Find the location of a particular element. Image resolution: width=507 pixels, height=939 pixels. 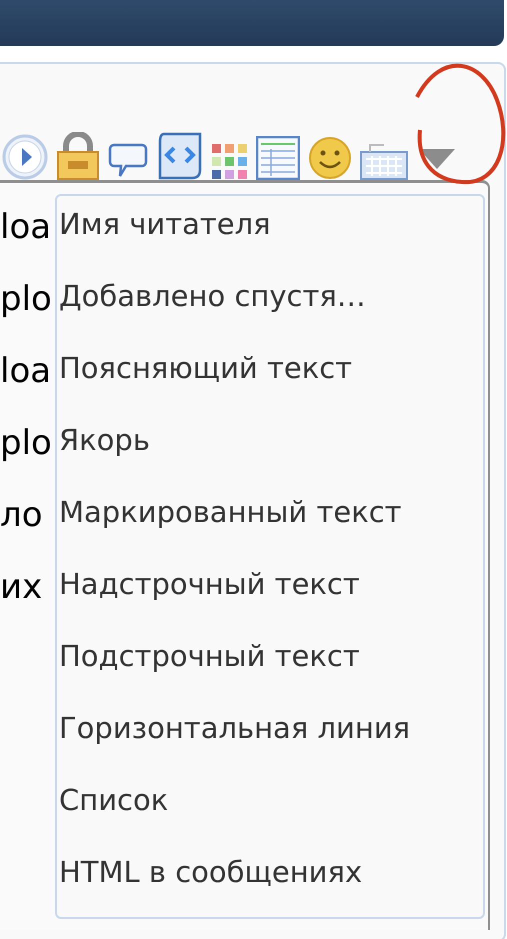

menu-item: Список is located at coordinates (113, 800).